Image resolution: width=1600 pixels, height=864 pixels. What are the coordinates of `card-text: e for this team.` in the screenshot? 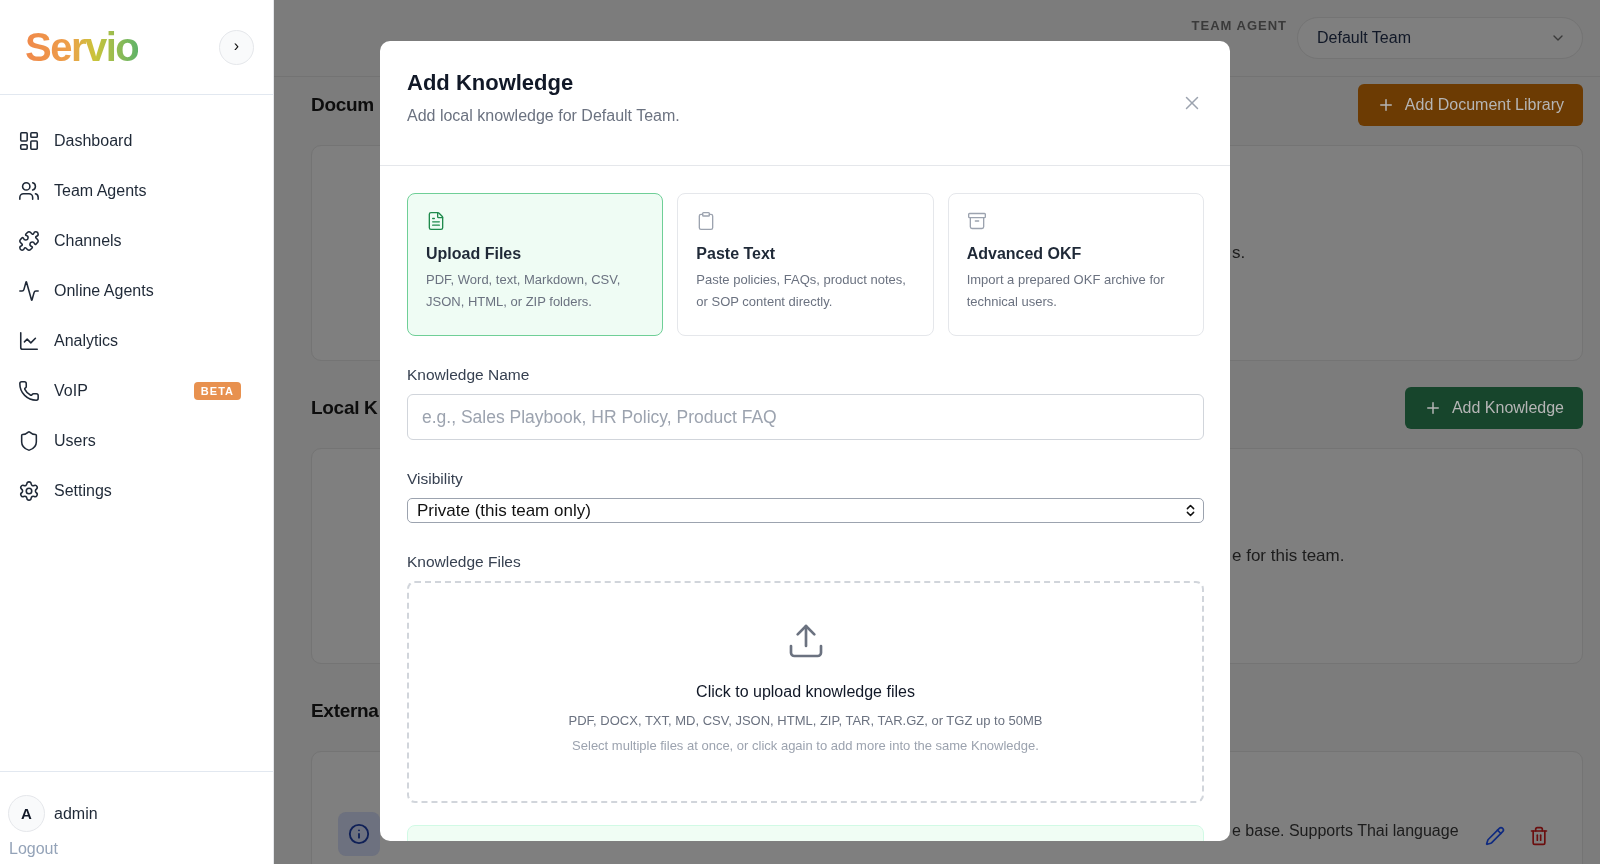 It's located at (1288, 556).